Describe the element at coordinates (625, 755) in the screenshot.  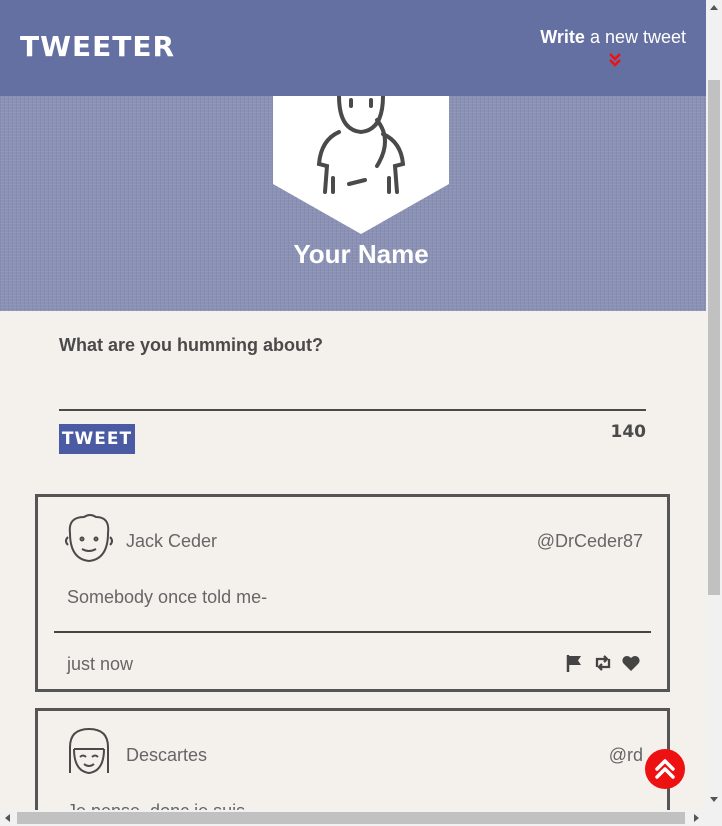
I see `tweet-author-handle: @rd` at that location.